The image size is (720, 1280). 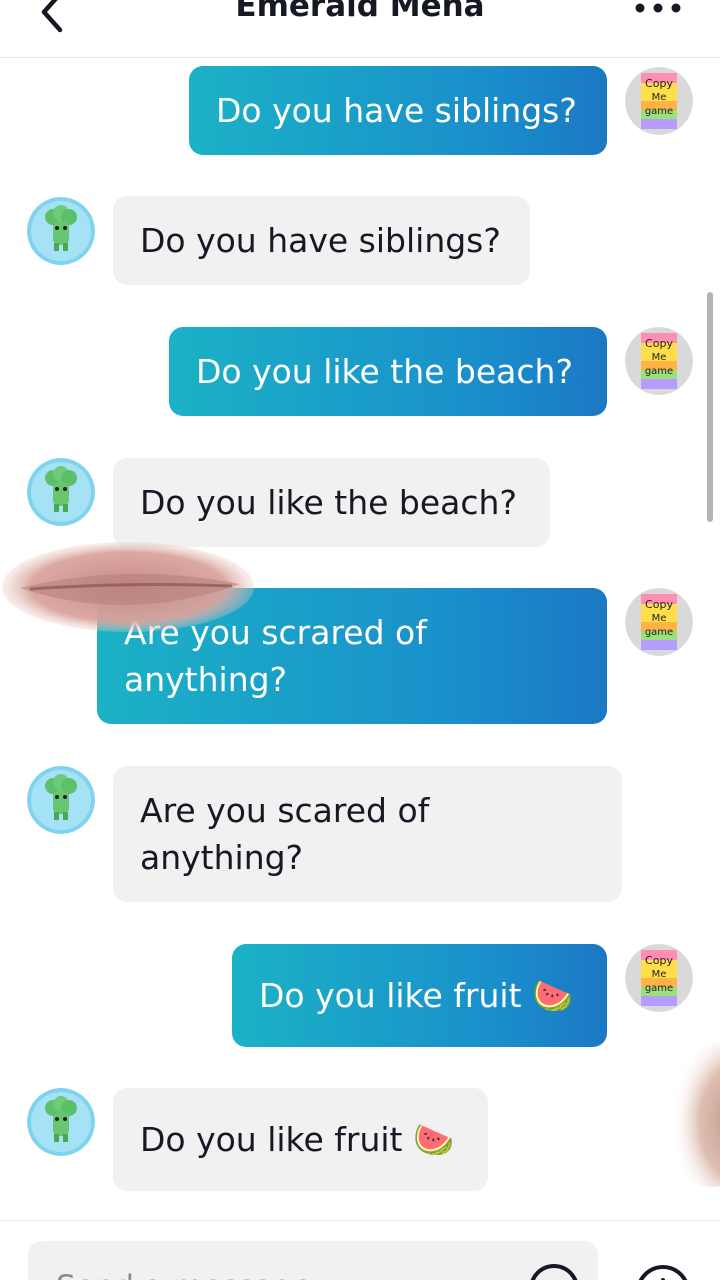 What do you see at coordinates (130, 587) in the screenshot?
I see `lips-overlay-image` at bounding box center [130, 587].